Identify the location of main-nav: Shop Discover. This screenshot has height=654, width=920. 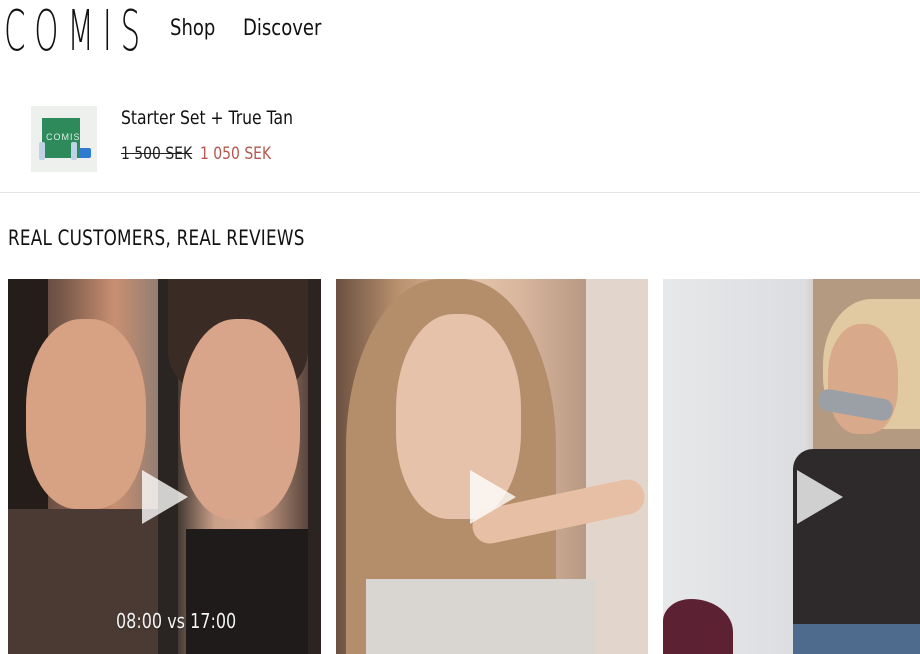
(254, 29).